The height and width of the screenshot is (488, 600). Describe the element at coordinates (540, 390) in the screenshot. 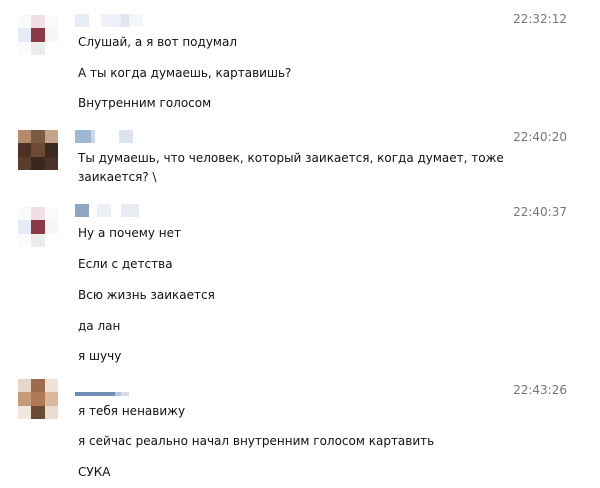

I see `message-timestamp: 22:43:26` at that location.